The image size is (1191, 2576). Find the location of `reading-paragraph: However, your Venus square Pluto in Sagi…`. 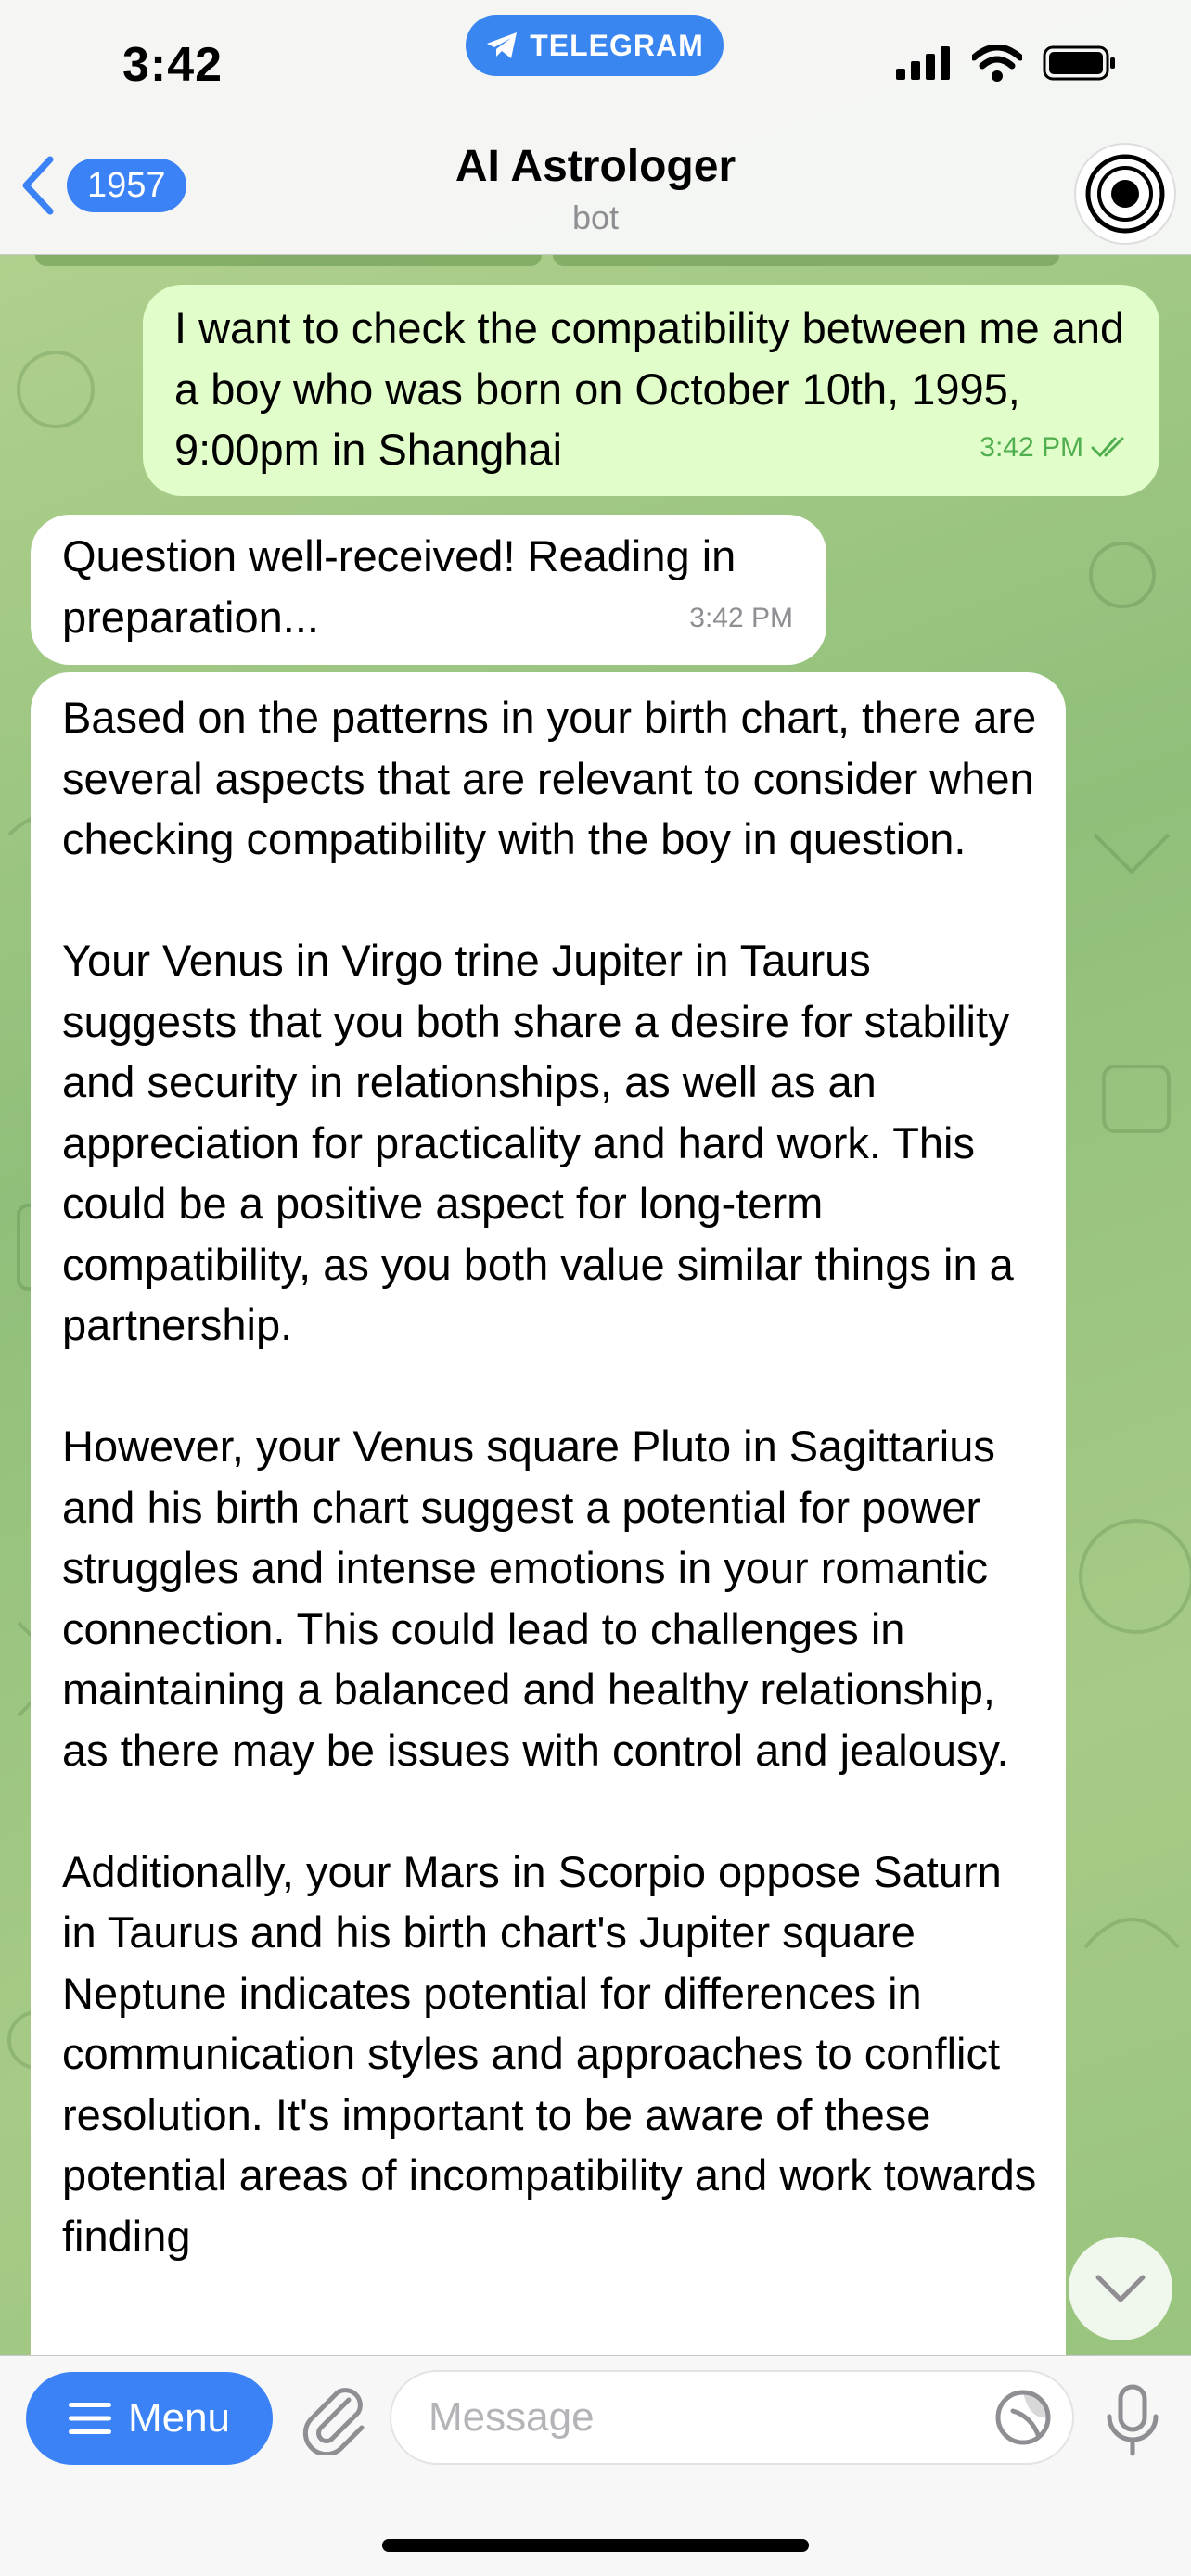

reading-paragraph: However, your Venus square Pluto in Sagi… is located at coordinates (535, 1599).